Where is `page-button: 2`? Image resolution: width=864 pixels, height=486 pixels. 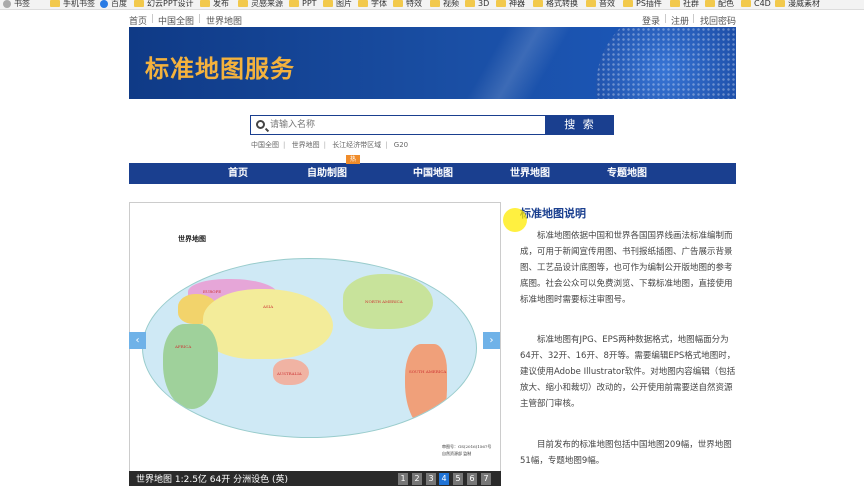 page-button: 2 is located at coordinates (417, 479).